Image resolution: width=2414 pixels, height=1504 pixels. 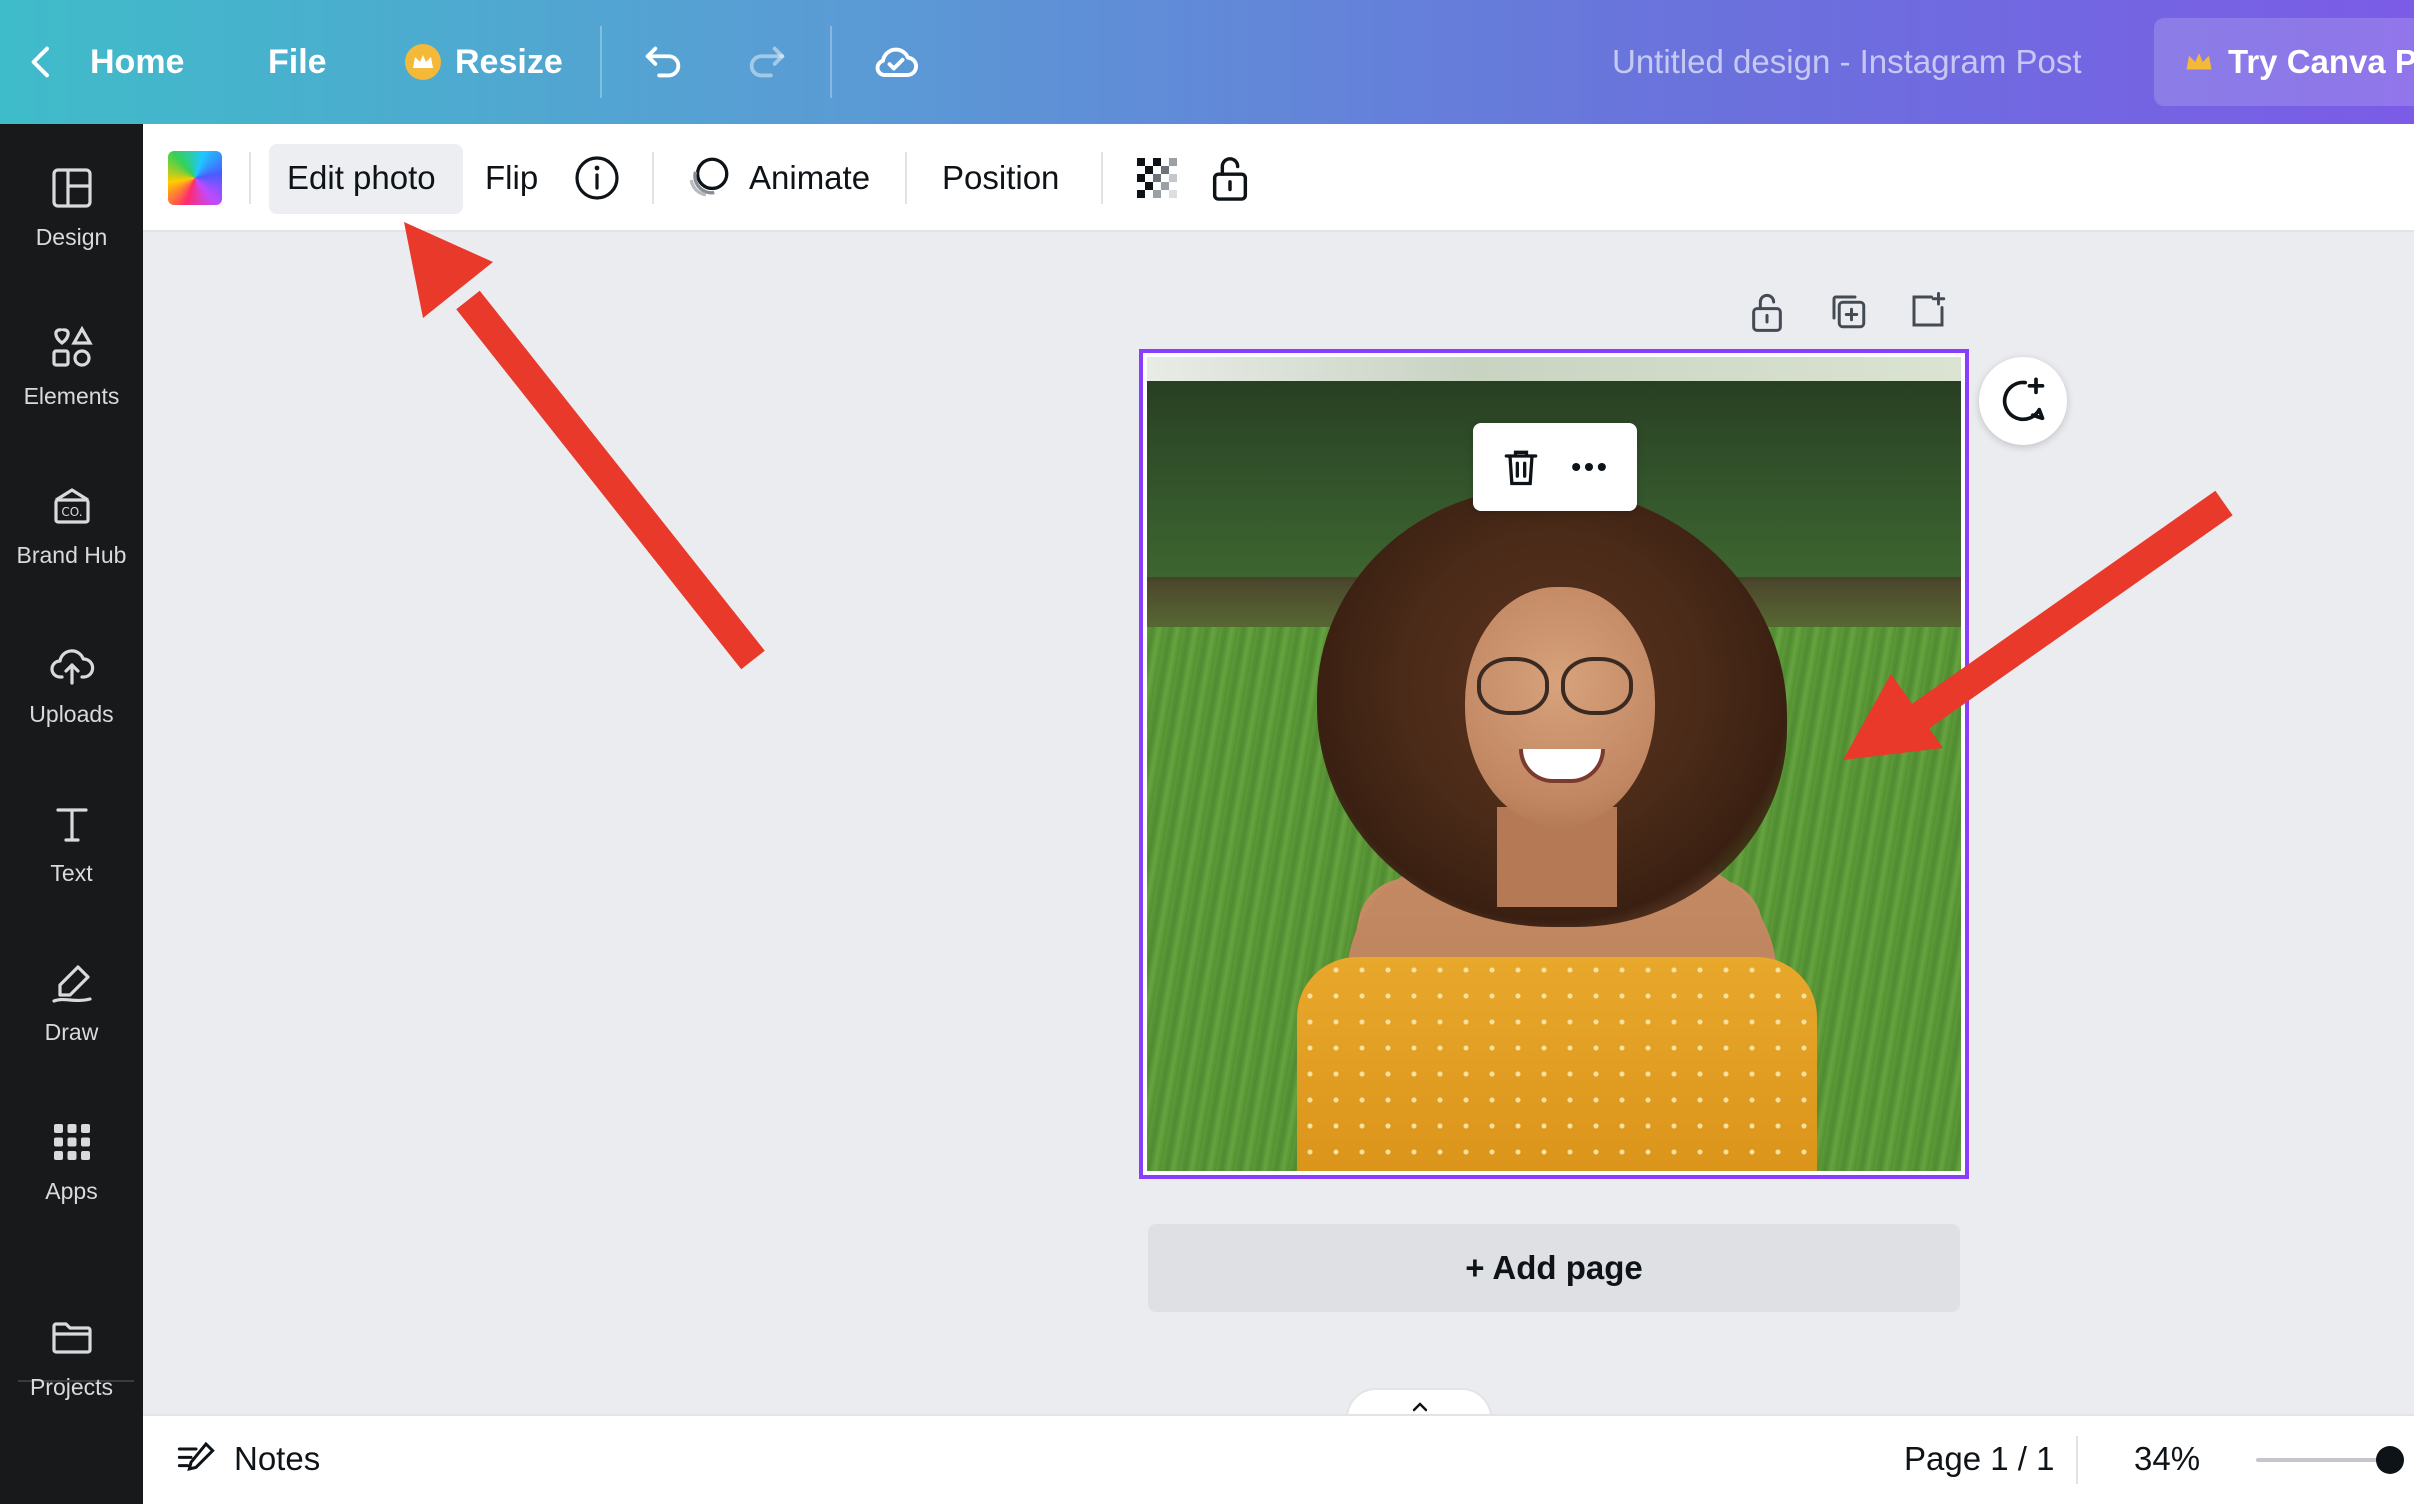 I want to click on brand-hub-icon: CO., so click(x=71, y=506).